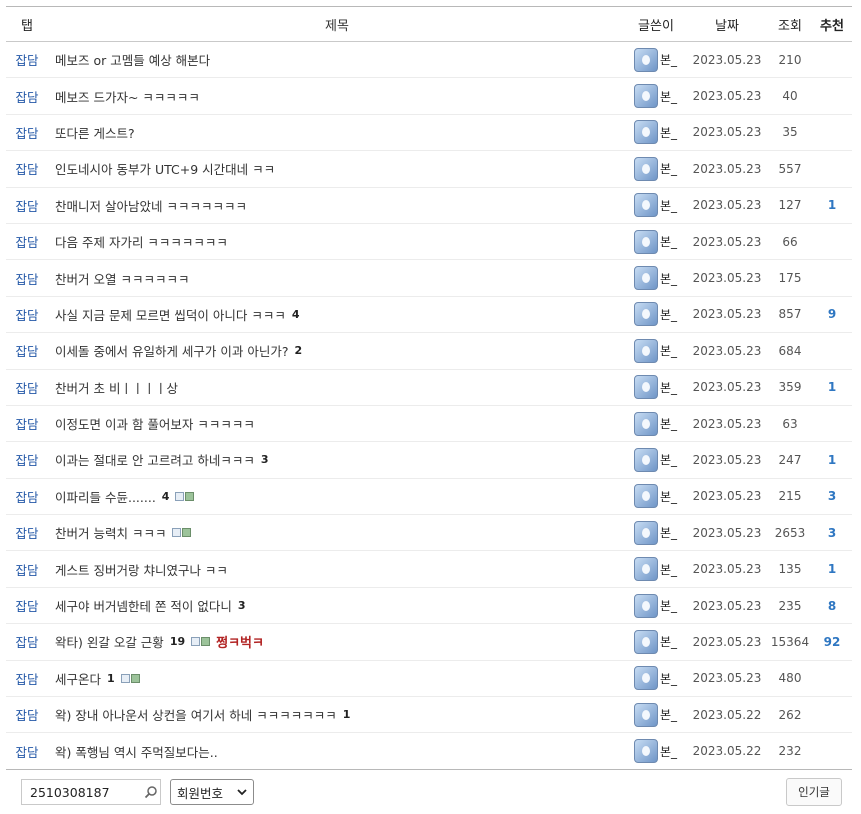 The image size is (861, 814). Describe the element at coordinates (790, 205) in the screenshot. I see `post-views: 127` at that location.